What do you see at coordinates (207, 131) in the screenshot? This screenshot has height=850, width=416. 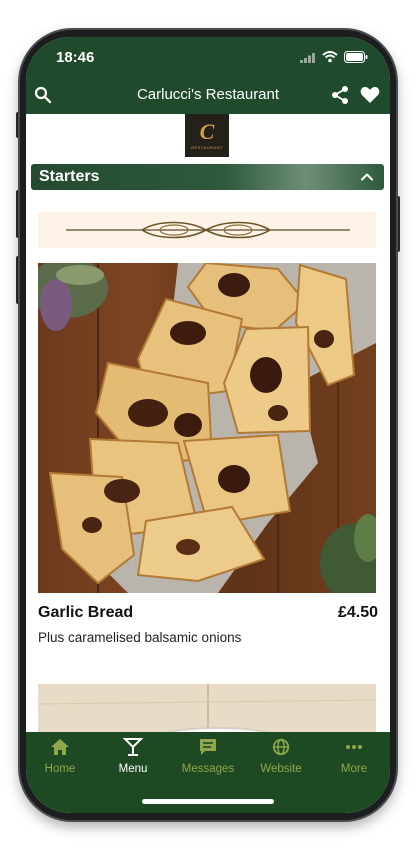 I see `logo-letter: C` at bounding box center [207, 131].